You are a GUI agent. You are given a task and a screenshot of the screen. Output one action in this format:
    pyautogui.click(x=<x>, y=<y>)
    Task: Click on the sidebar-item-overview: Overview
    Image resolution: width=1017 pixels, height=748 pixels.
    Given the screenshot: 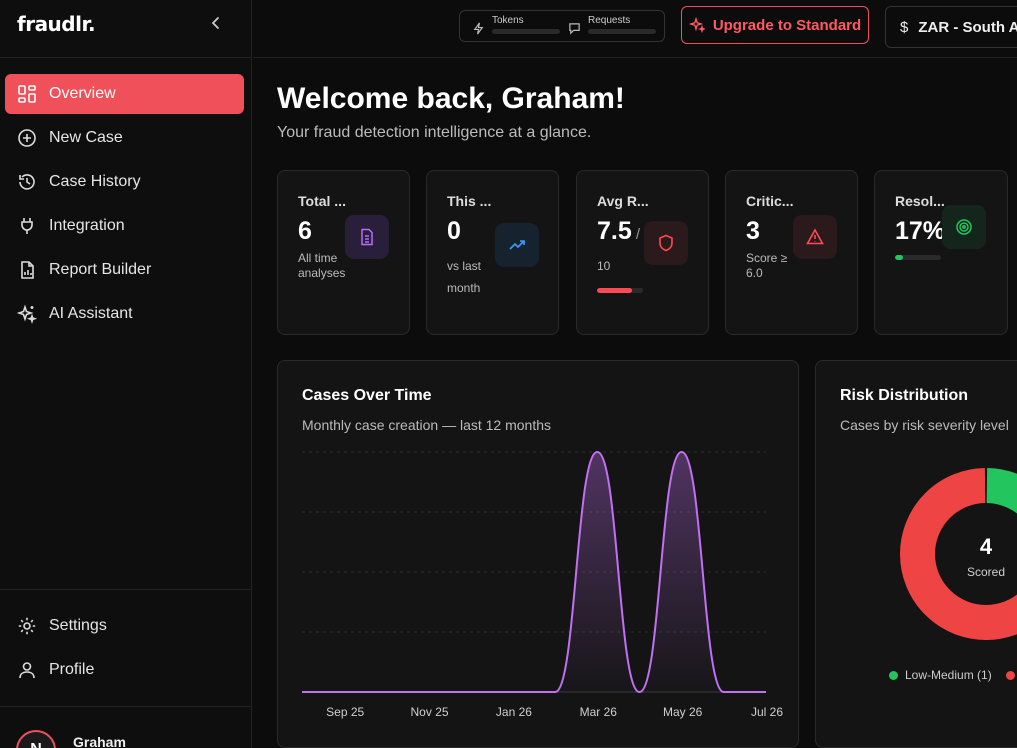 What is the action you would take?
    pyautogui.click(x=124, y=94)
    